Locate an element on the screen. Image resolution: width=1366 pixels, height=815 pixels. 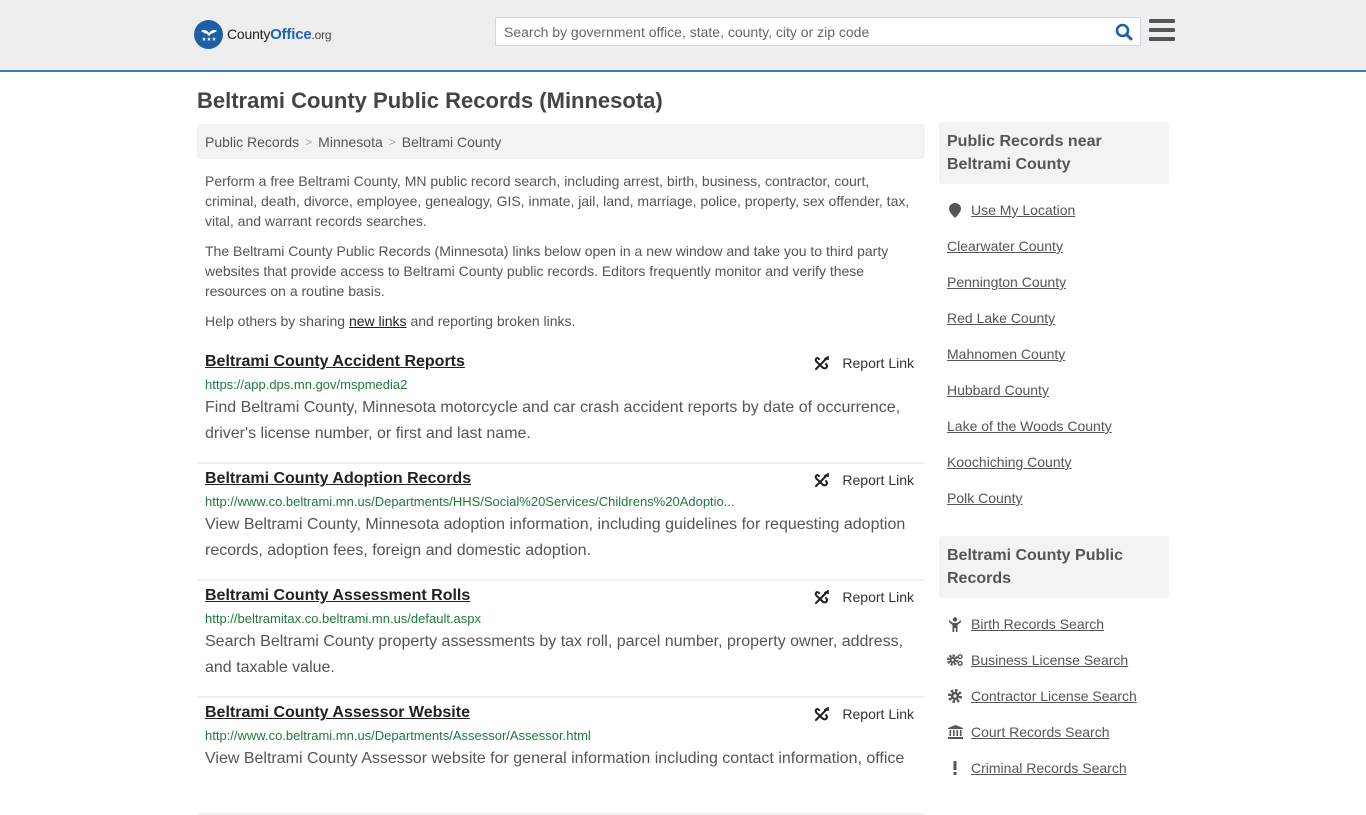
nearby-county-item: Clearwater County is located at coordinates (1054, 246).